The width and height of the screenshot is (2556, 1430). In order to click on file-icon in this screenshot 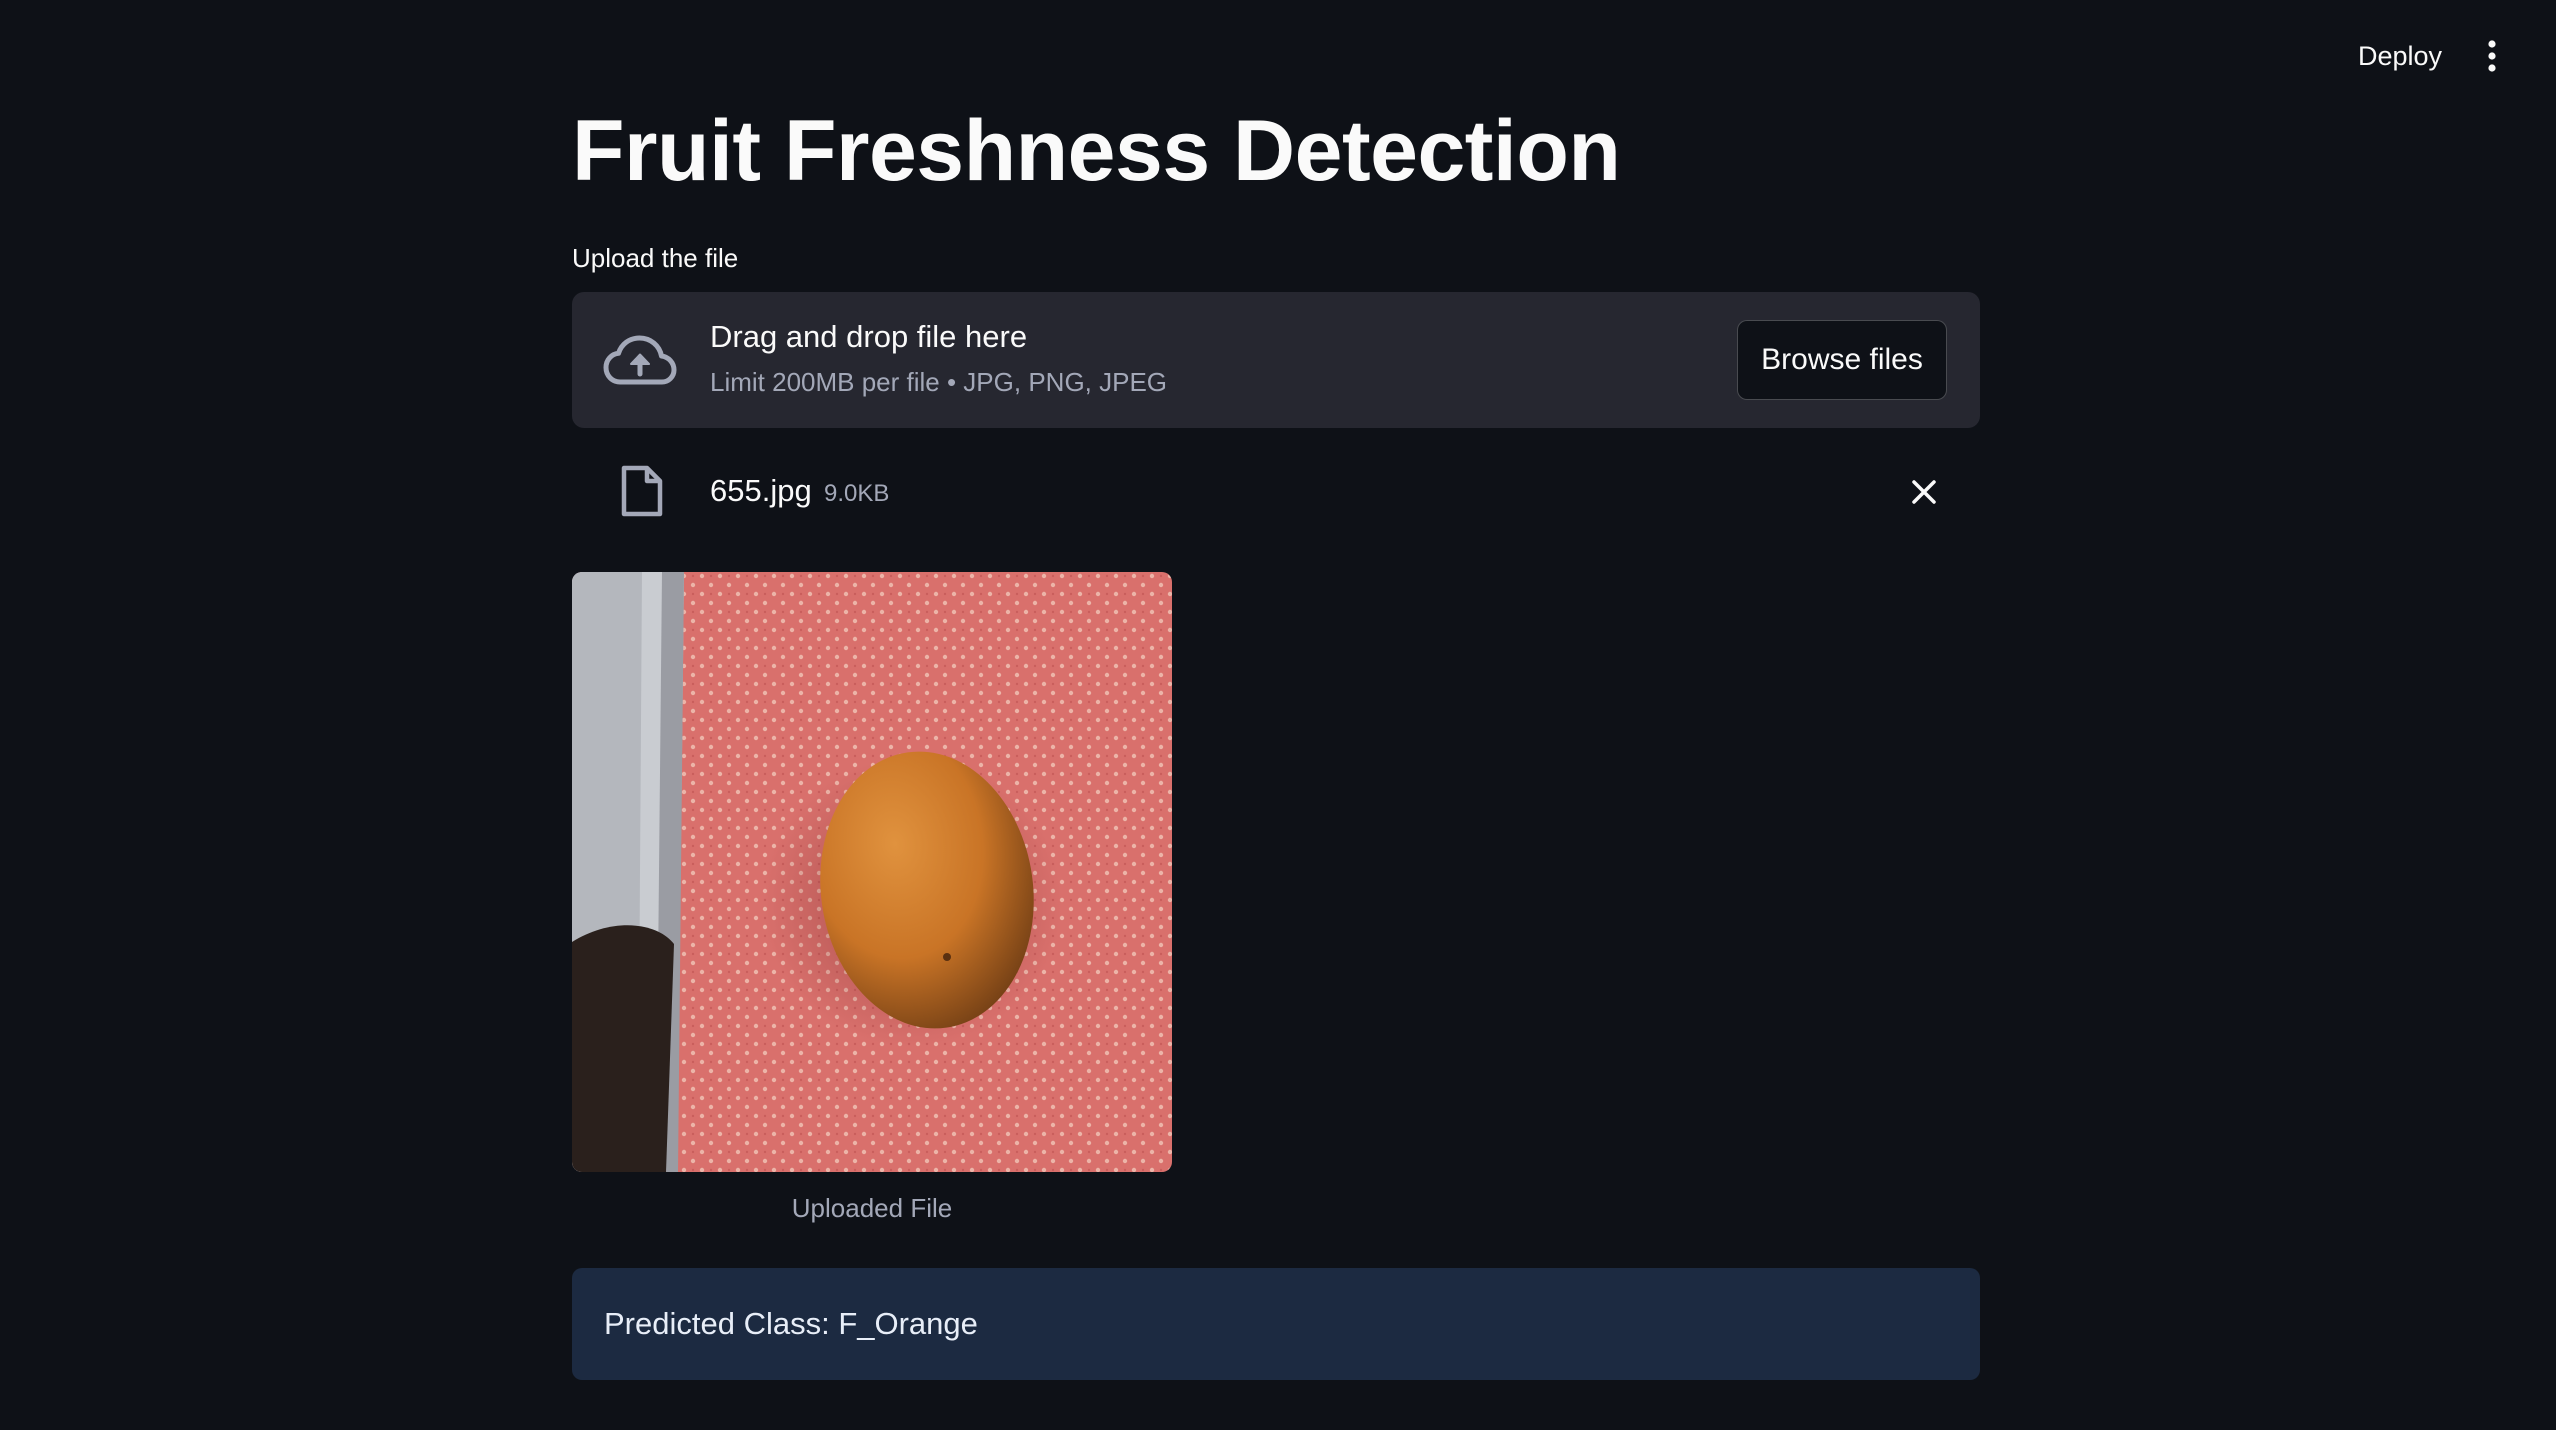, I will do `click(642, 491)`.